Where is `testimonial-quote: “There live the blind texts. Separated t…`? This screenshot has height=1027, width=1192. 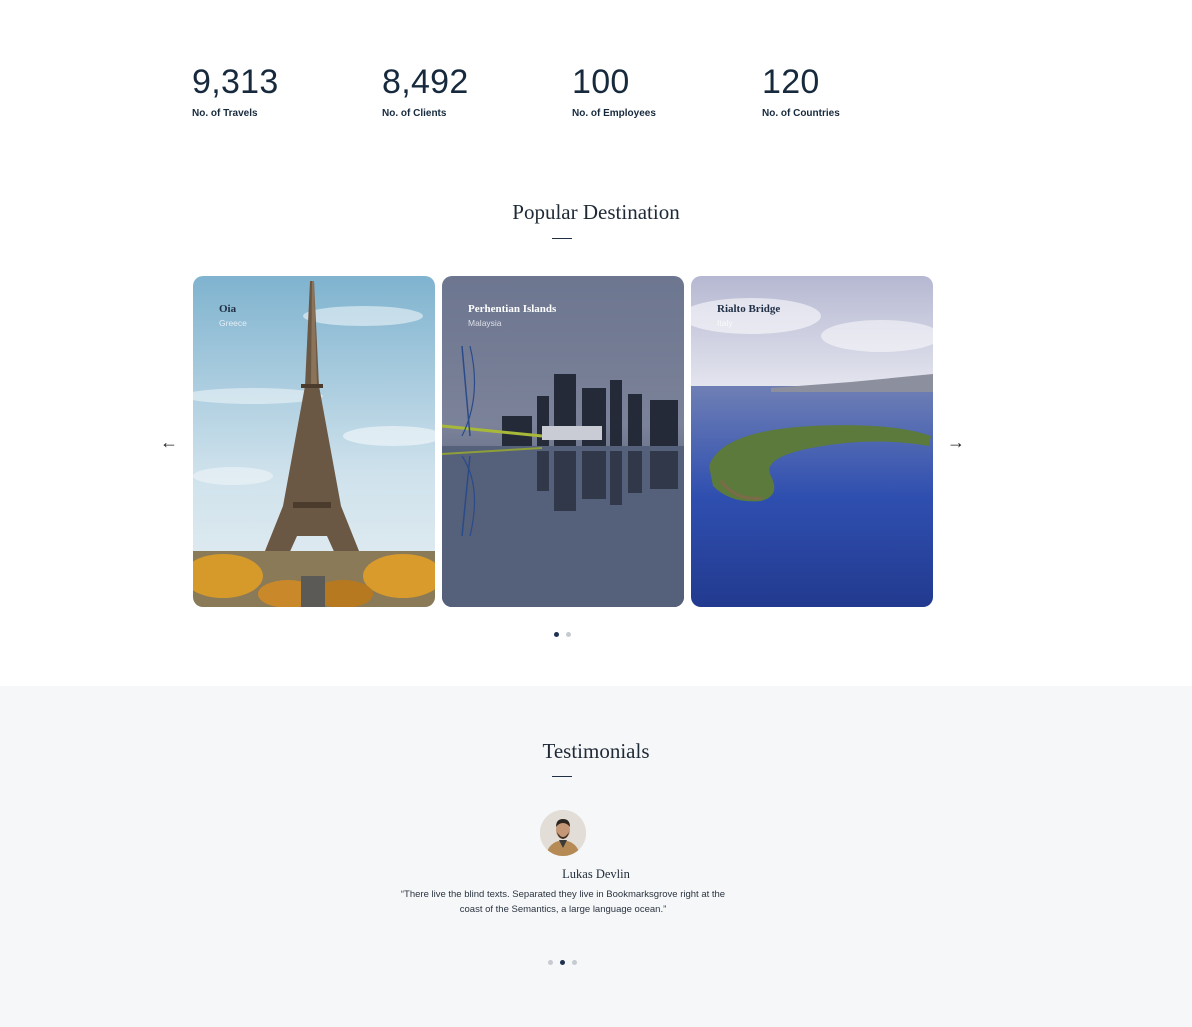
testimonial-quote: “There live the blind texts. Separated t… is located at coordinates (563, 902).